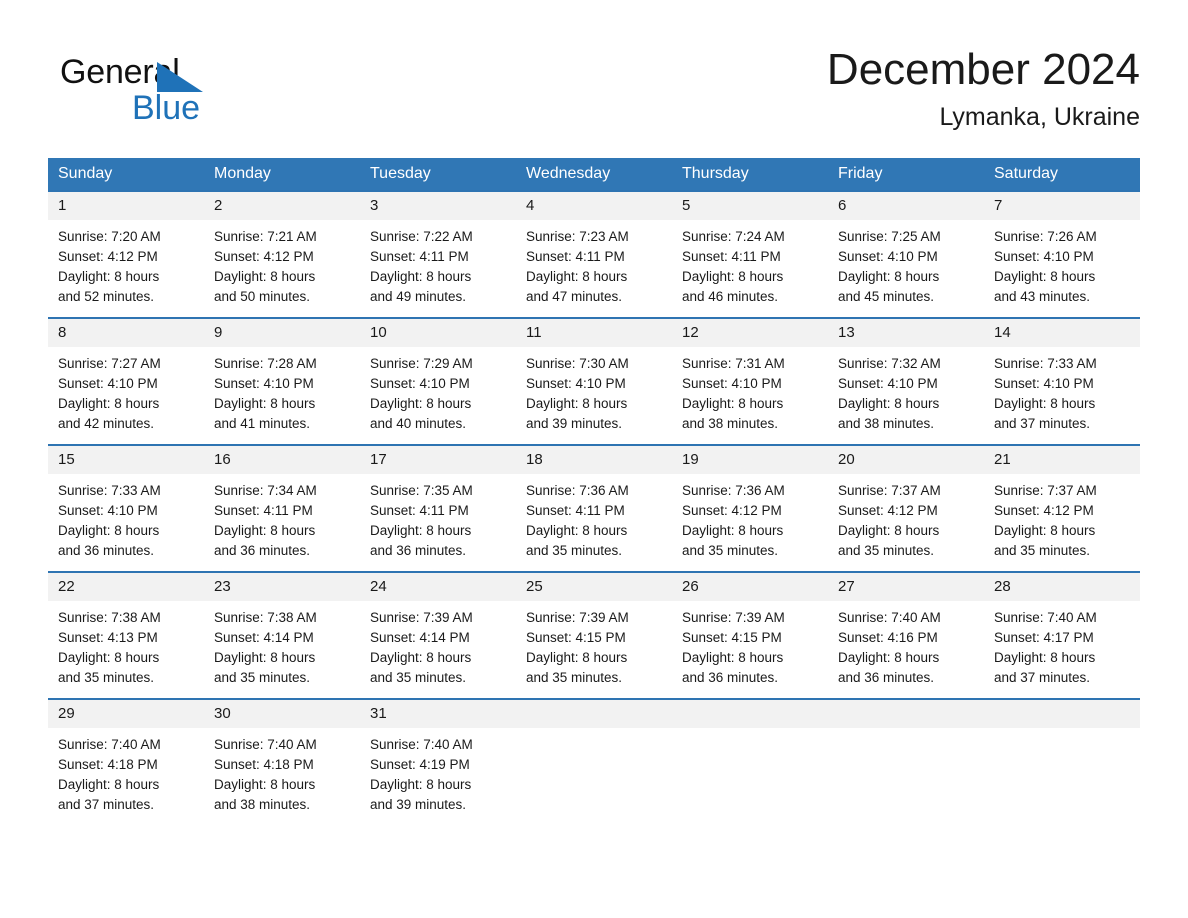 This screenshot has width=1188, height=918. I want to click on daylight-text-line2: and 38 minutes., so click(886, 423).